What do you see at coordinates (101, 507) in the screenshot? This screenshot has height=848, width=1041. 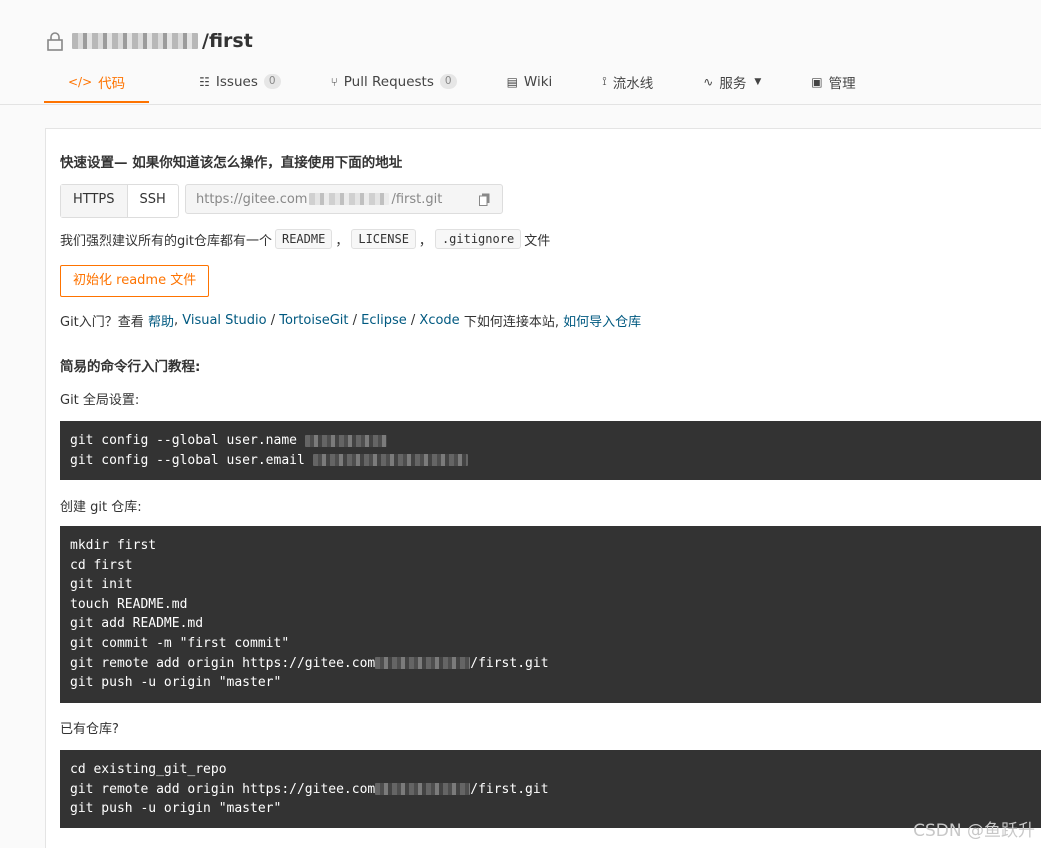 I see `create-repo-label: 创建 git 仓库:` at bounding box center [101, 507].